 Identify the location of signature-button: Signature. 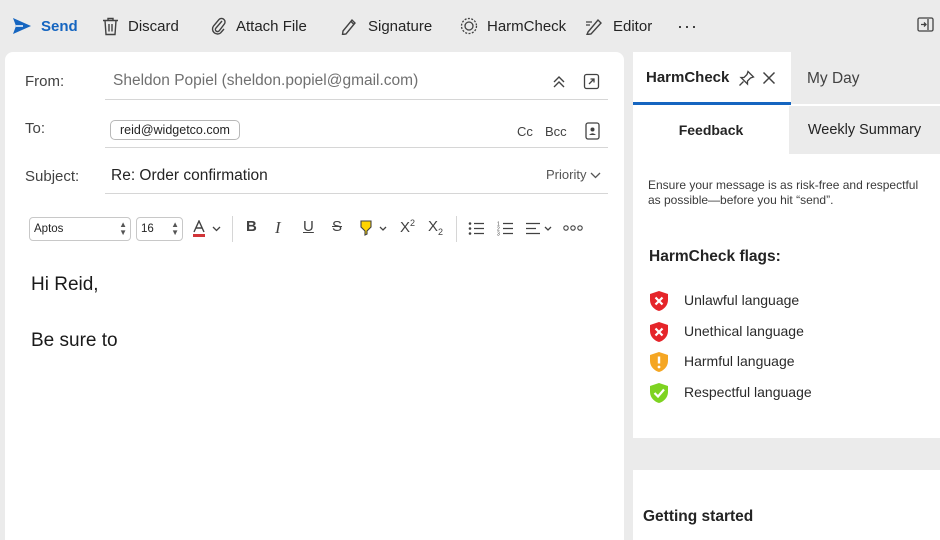
(386, 26).